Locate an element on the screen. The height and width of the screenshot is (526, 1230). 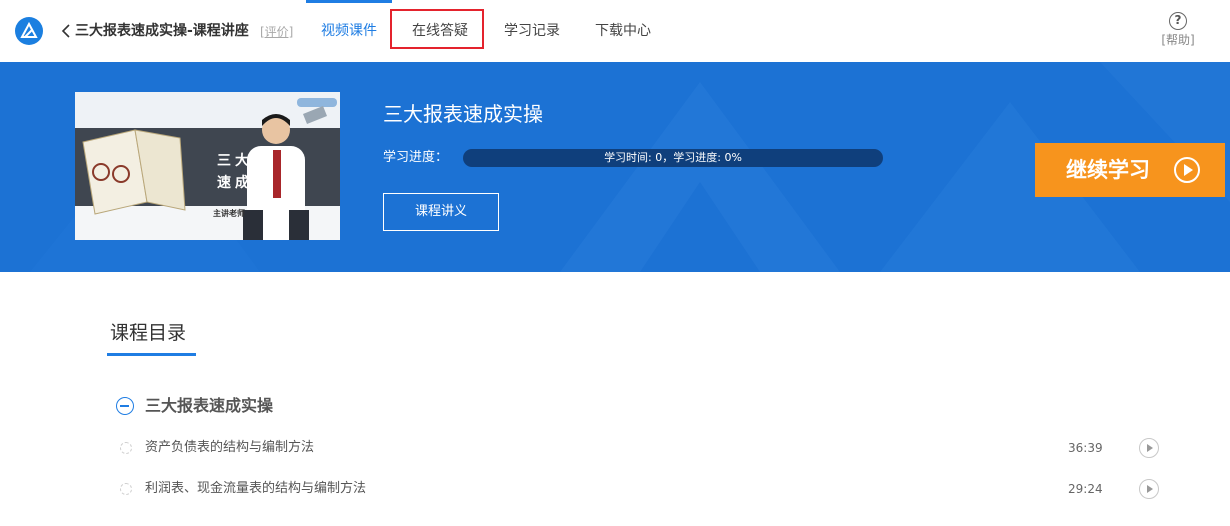
tab-video-courseware: 视频课件 is located at coordinates (349, 31).